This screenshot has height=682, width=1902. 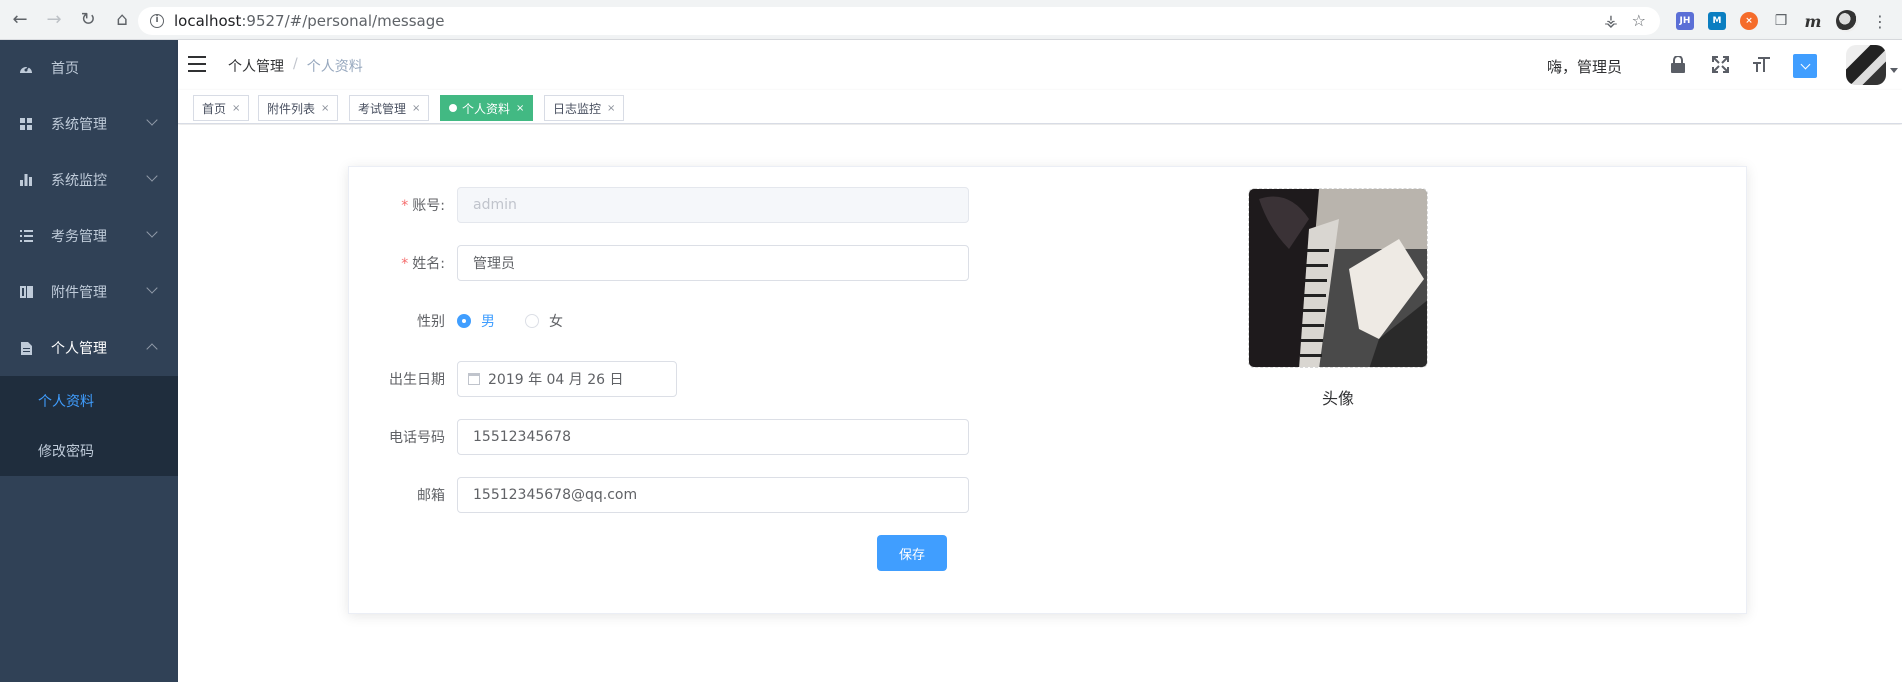 I want to click on m-italic-extension-icon: m, so click(x=1813, y=21).